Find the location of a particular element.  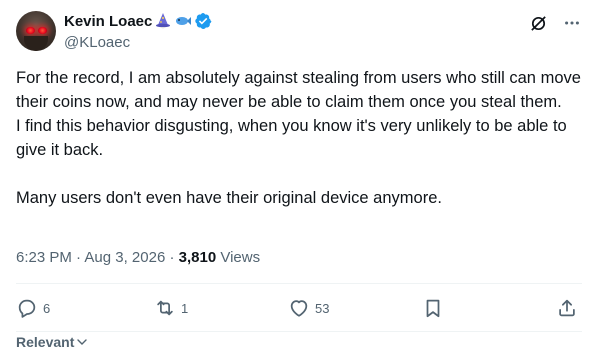

views-label: Views is located at coordinates (240, 257).